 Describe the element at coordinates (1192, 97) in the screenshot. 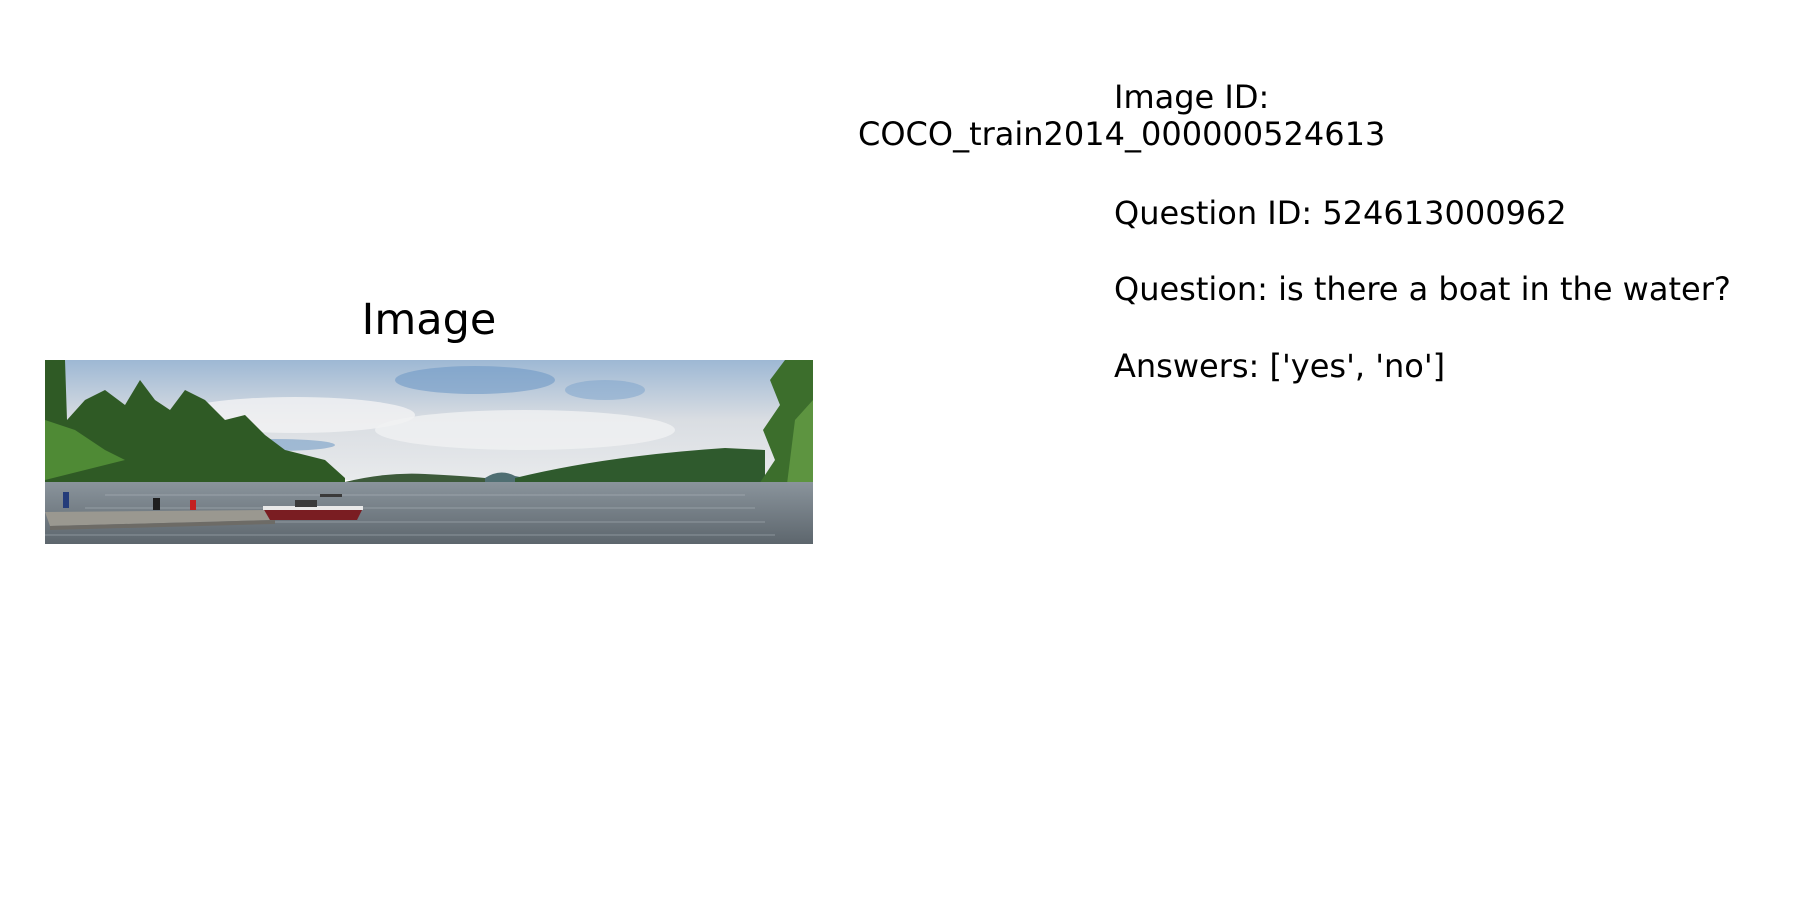

I see `image-id-label: Image ID:` at that location.